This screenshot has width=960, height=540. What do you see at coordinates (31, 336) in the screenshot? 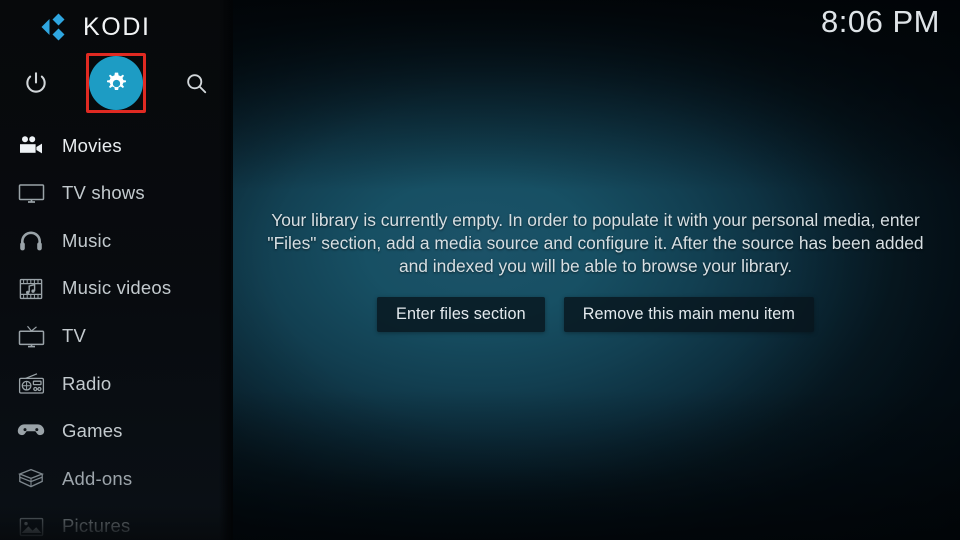
I see `tv-antenna-icon` at bounding box center [31, 336].